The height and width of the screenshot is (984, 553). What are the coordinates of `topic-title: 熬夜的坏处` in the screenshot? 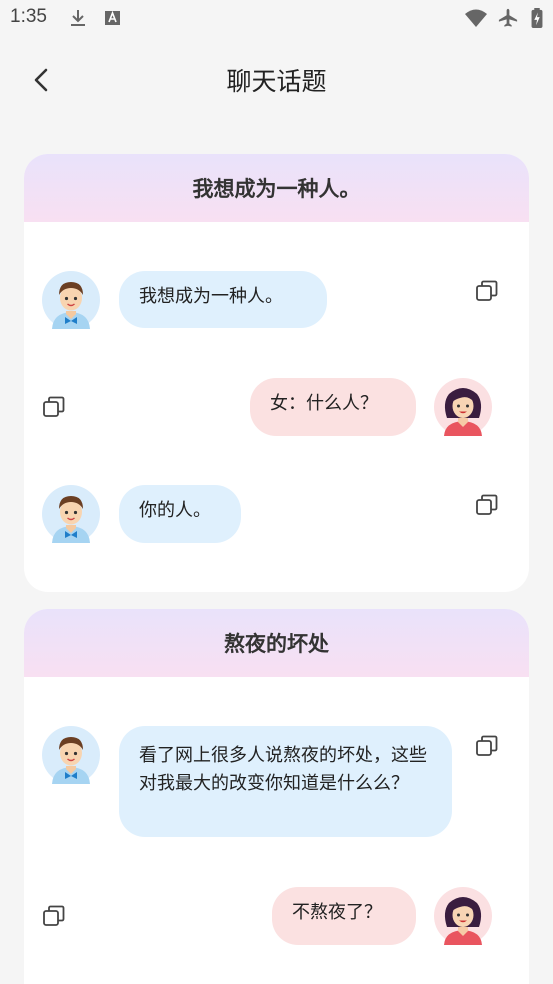 It's located at (276, 643).